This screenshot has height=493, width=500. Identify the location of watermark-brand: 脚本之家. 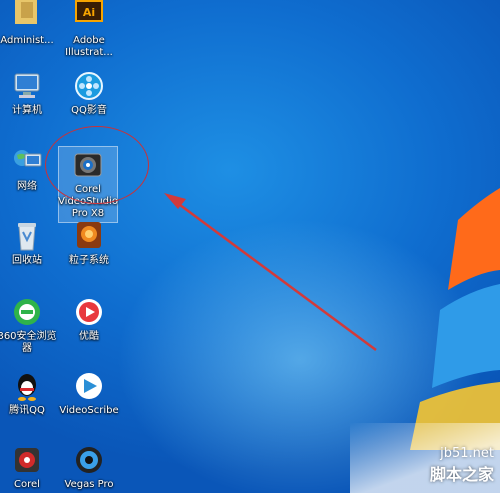
(461, 474).